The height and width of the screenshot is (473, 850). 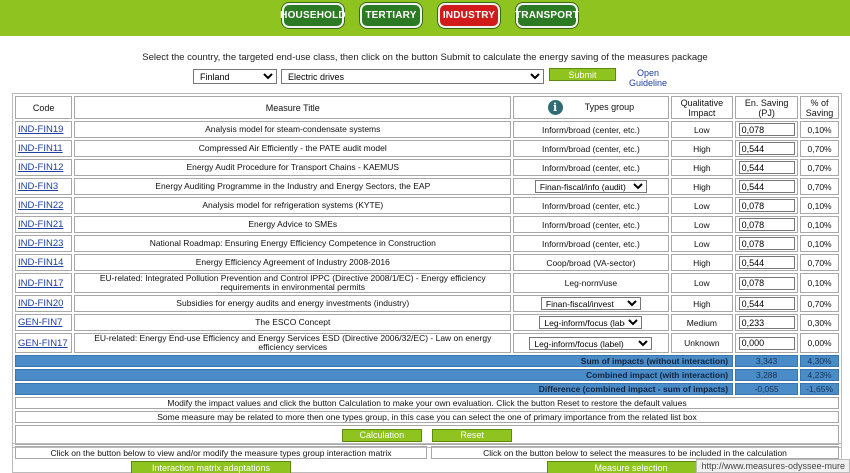 I want to click on code-cell: IND-FIN23, so click(x=44, y=243).